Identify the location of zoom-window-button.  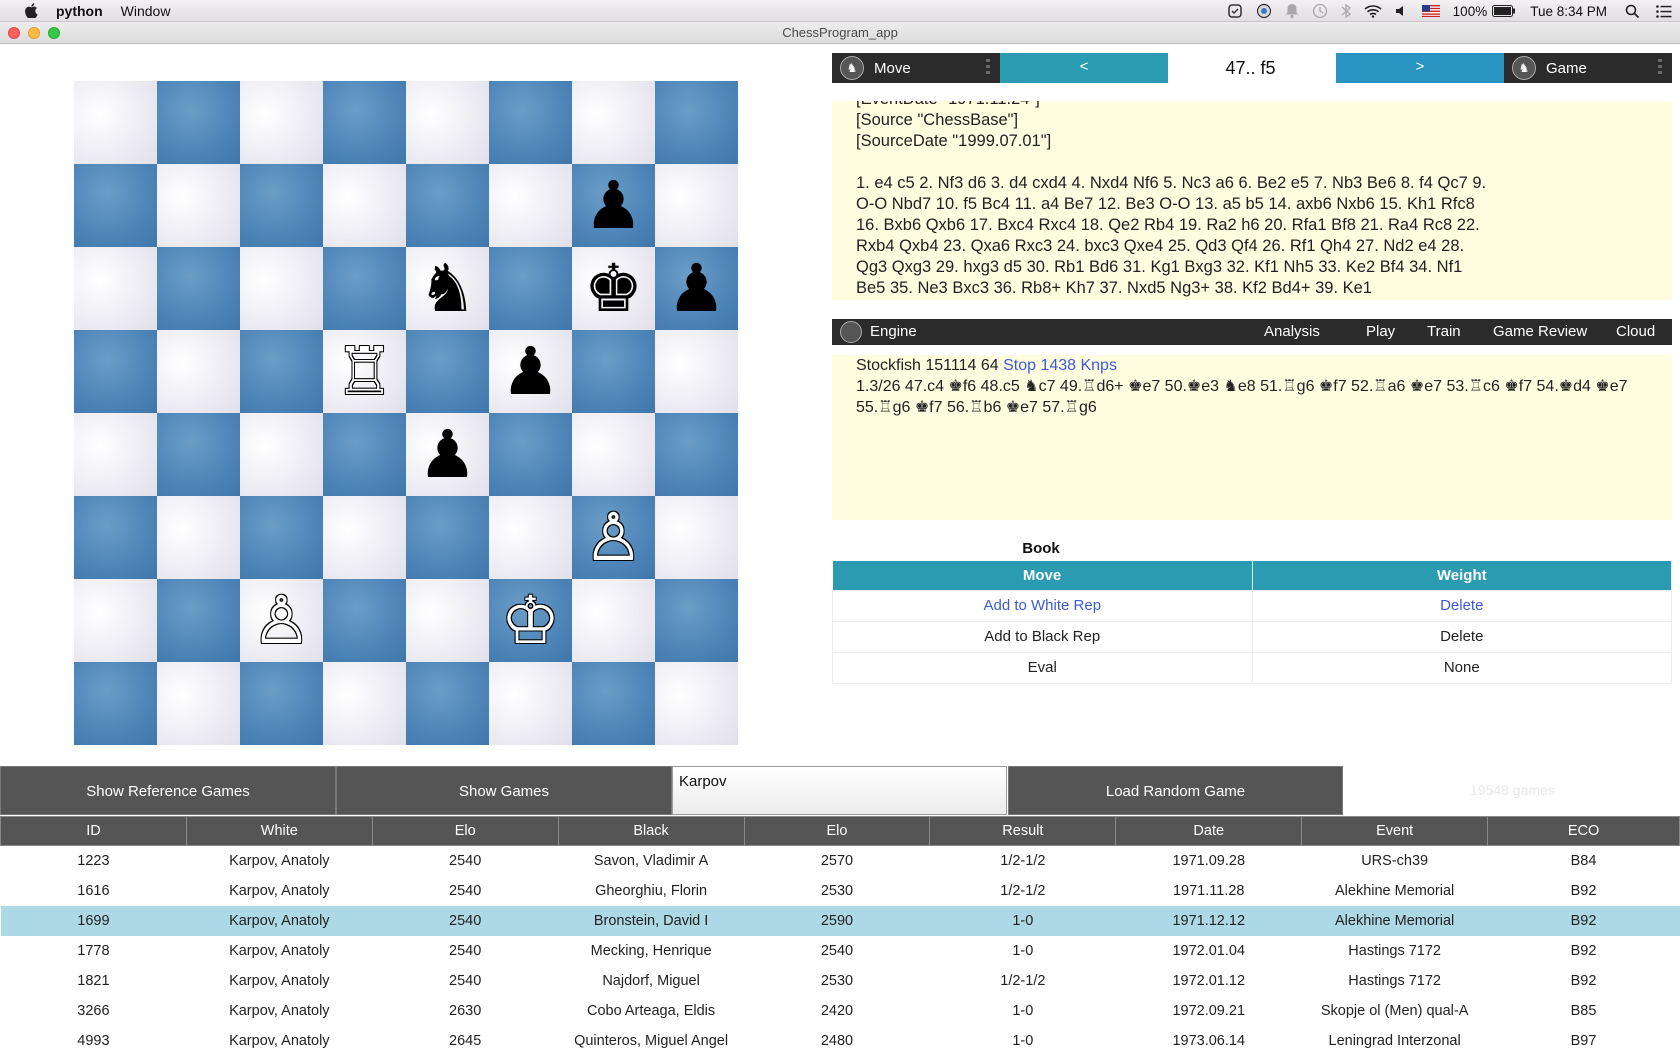
(54, 33).